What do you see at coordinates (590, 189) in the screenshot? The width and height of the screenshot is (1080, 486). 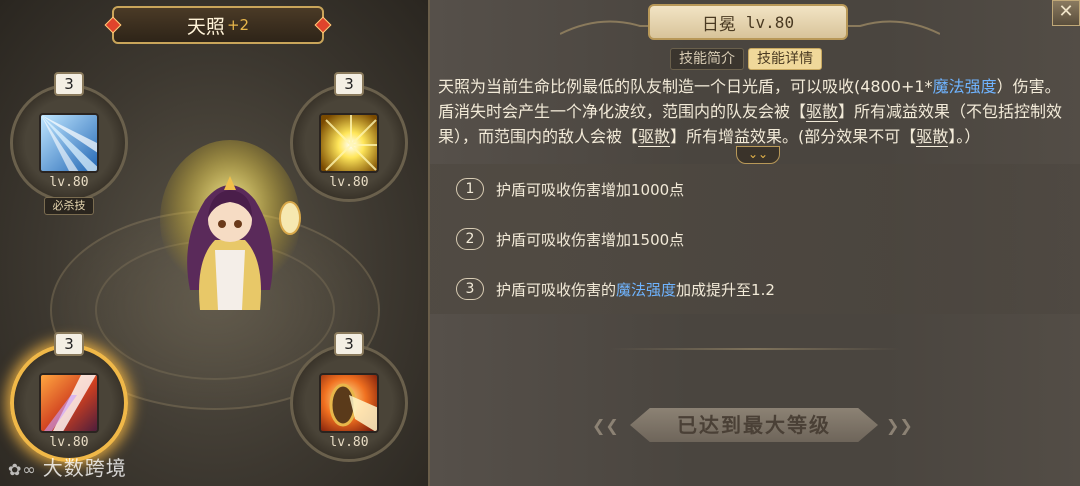 I see `upgrade-text: 护盾可吸收伤害增加1000点` at bounding box center [590, 189].